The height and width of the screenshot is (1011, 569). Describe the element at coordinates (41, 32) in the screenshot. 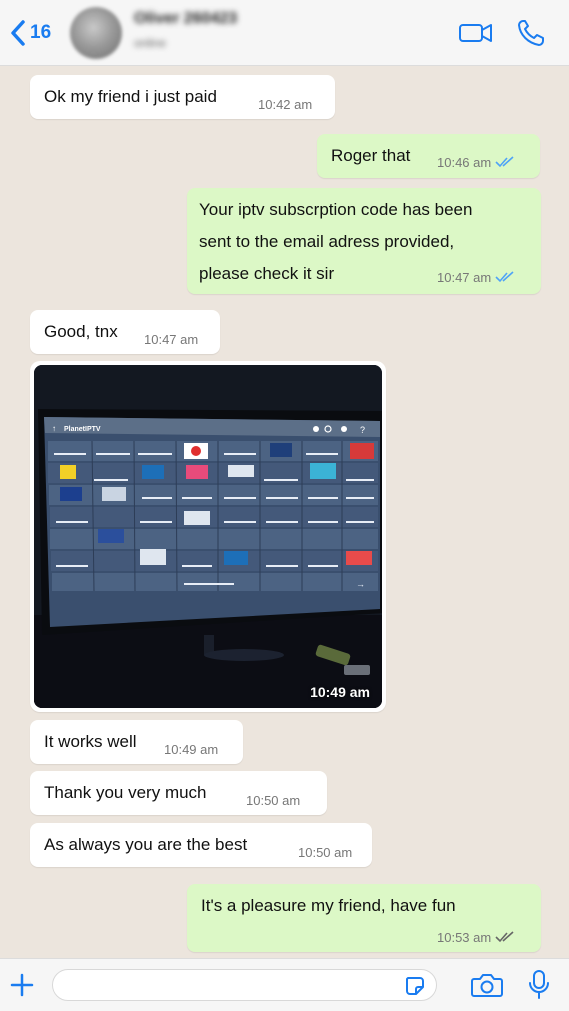

I see `unread-count: 16` at that location.